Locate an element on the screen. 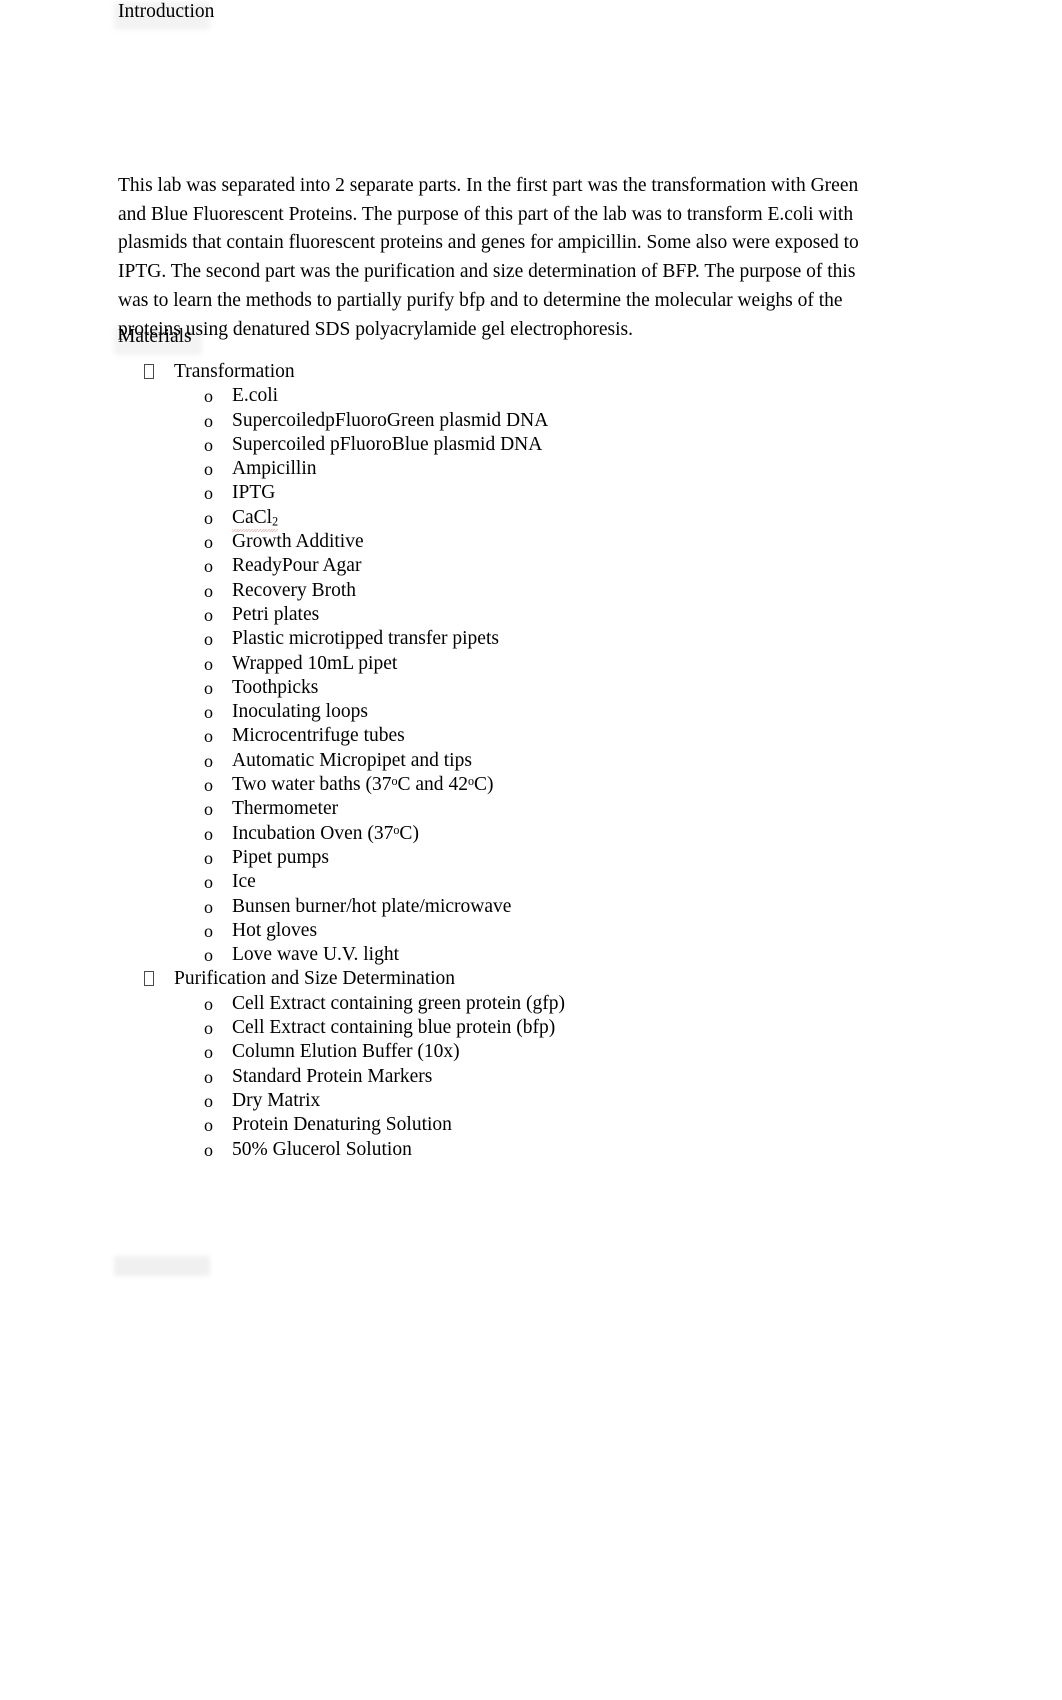  introduction-heading-wrapper: Introduction is located at coordinates (164, 15).